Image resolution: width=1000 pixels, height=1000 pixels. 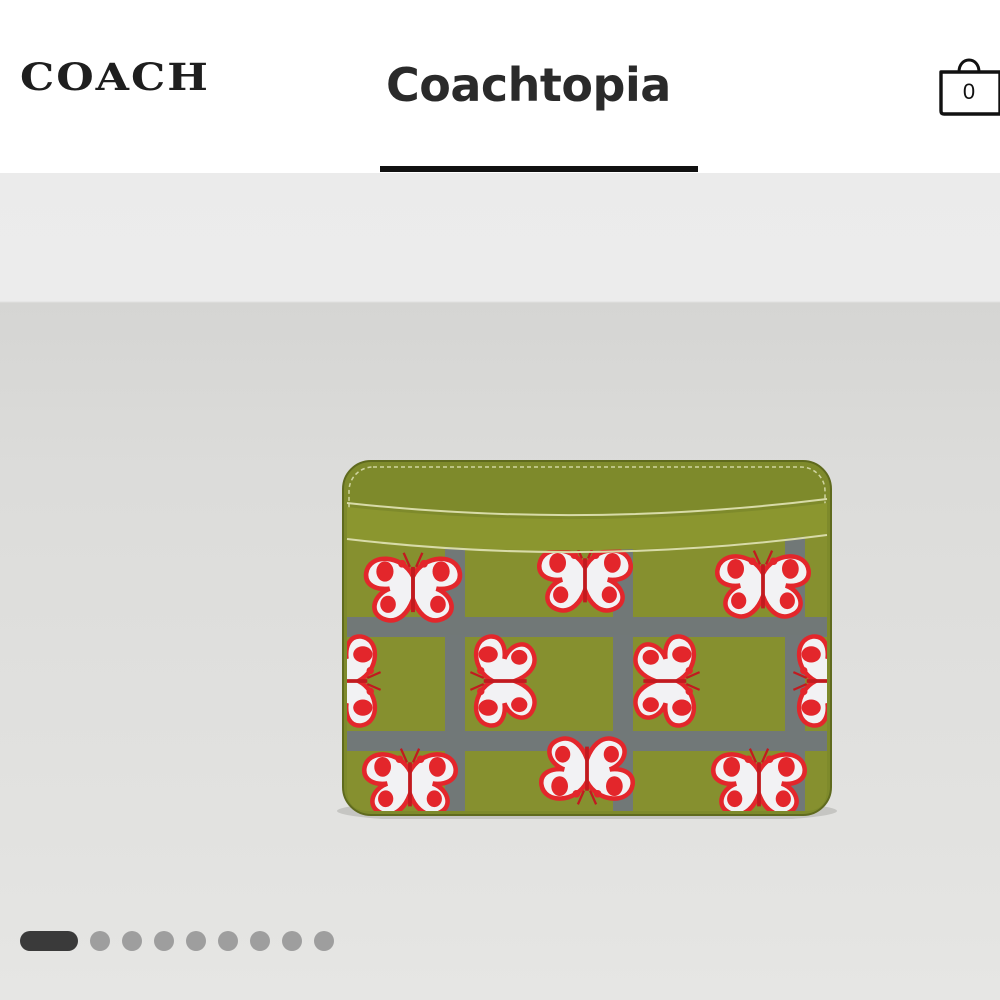 I want to click on carousel-pagination, so click(x=177, y=941).